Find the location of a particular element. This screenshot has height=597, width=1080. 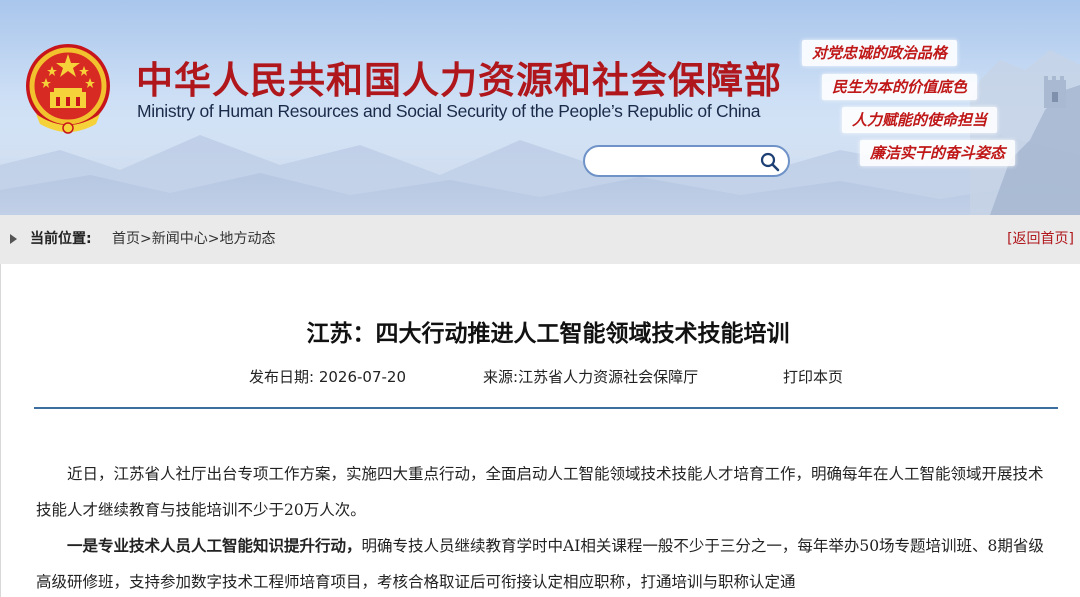

slogan-group: 对党忠诚的政治品格 民生为本的价值底色 人力赋能的使命担当 廉洁实干的奋斗姿态 is located at coordinates (930, 107).